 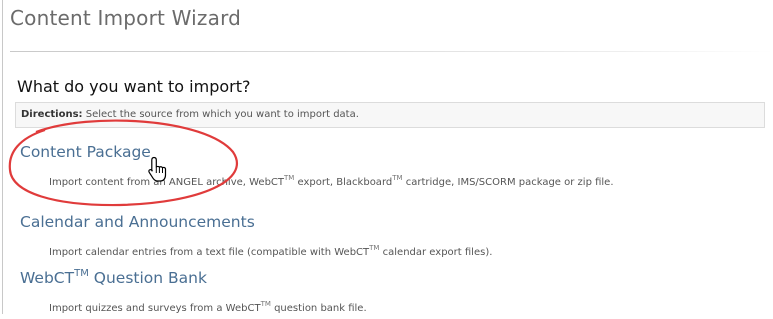 What do you see at coordinates (134, 86) in the screenshot?
I see `section-heading: What do you want to import?` at bounding box center [134, 86].